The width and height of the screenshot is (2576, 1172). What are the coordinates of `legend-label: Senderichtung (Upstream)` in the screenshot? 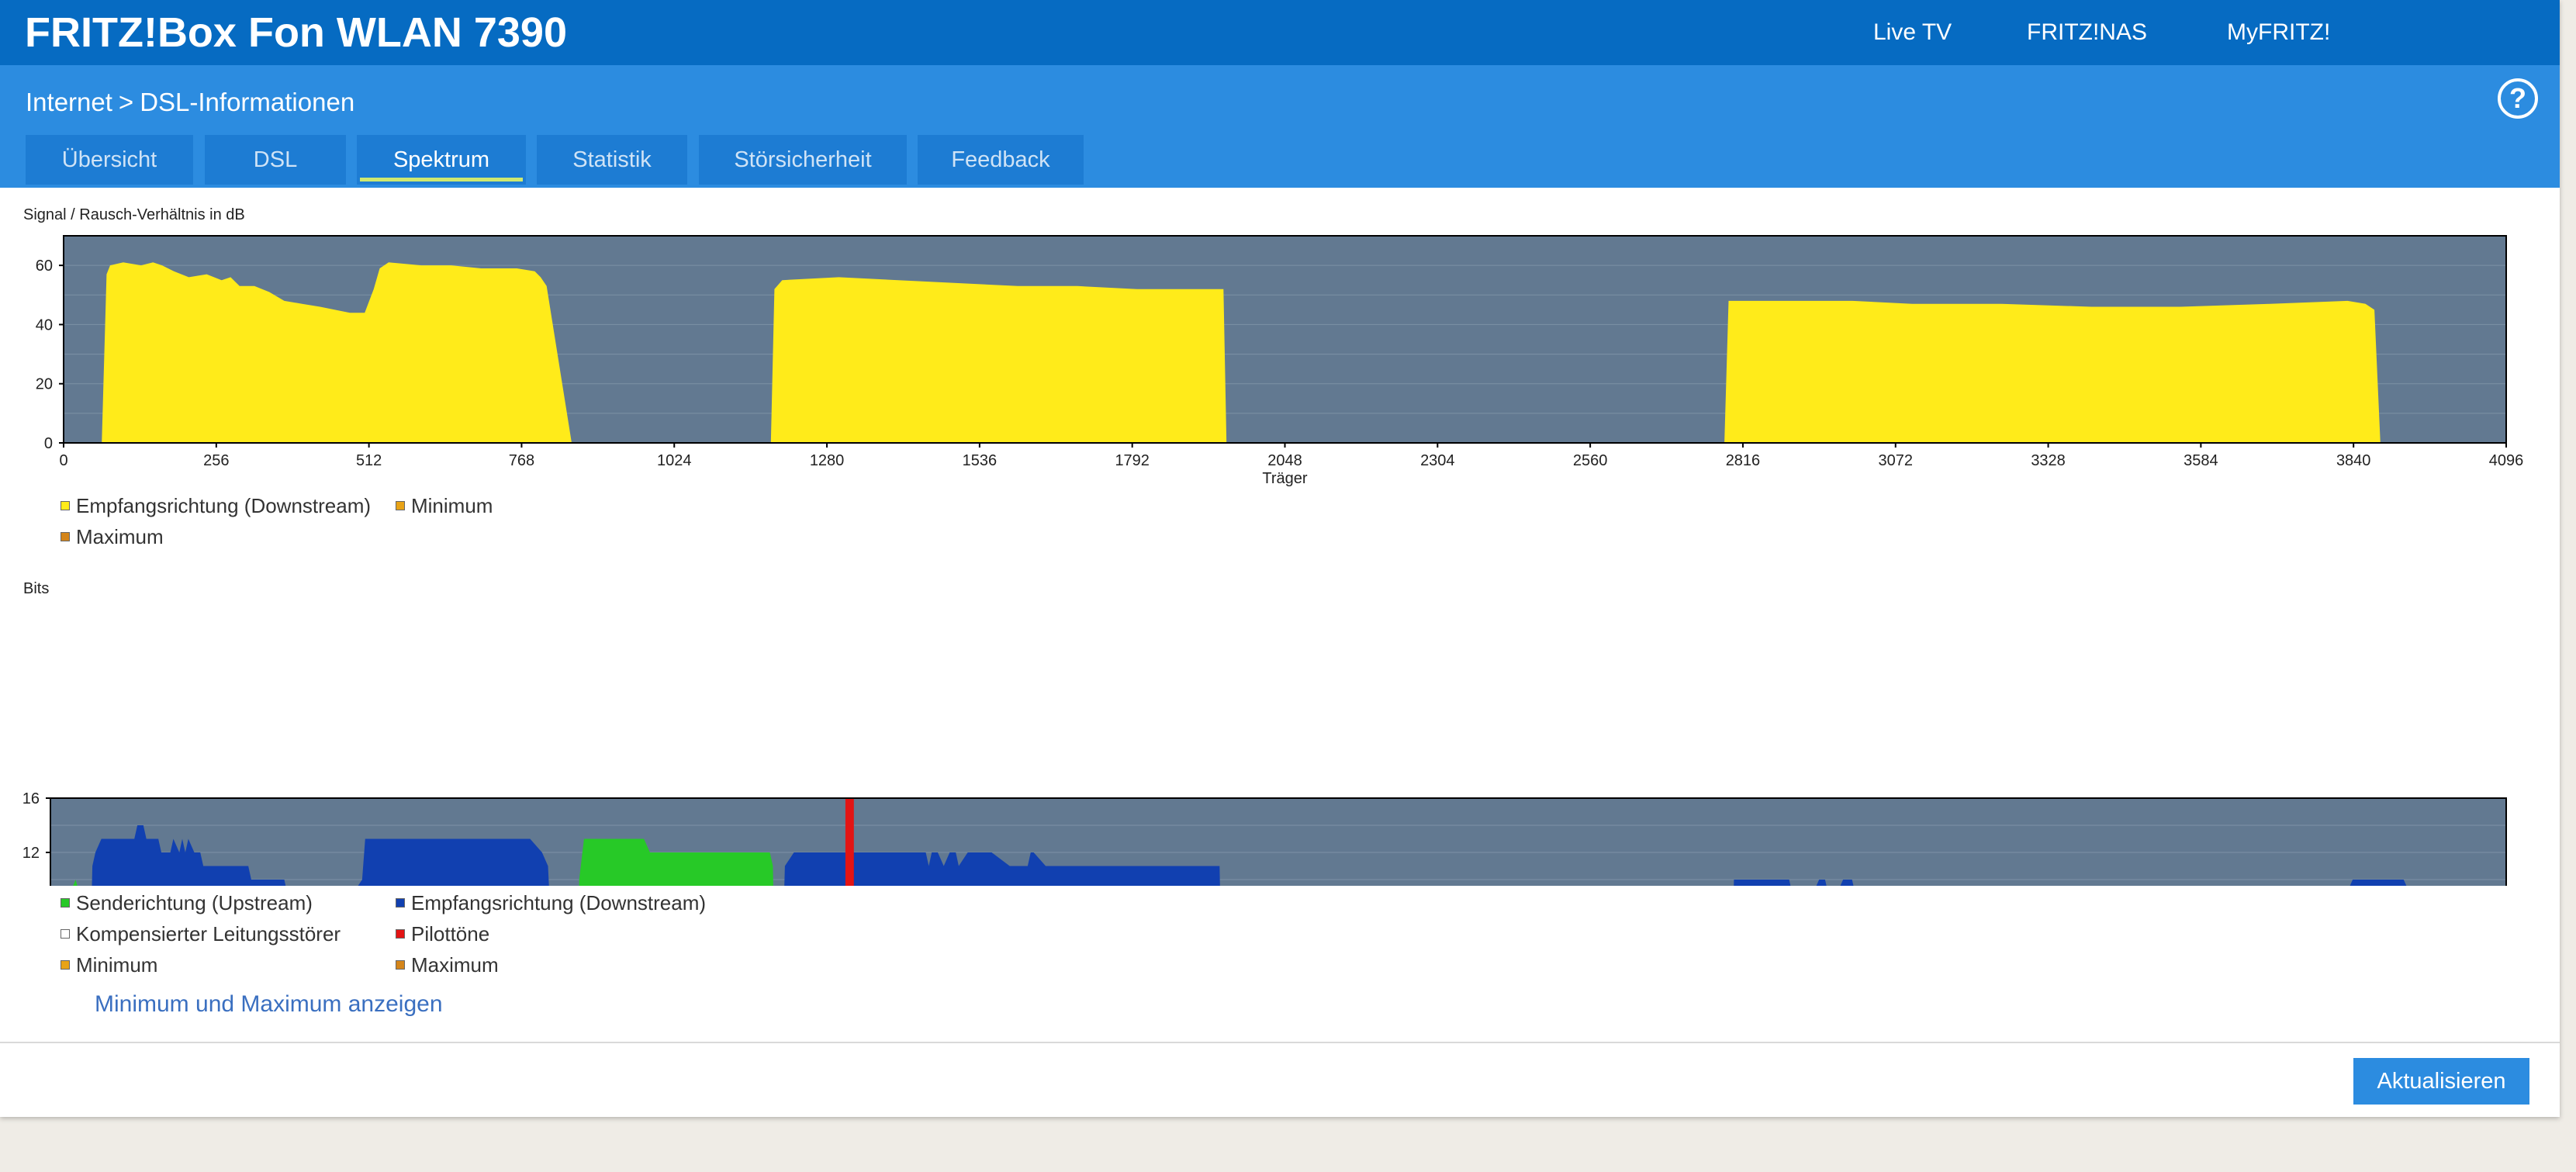 It's located at (194, 902).